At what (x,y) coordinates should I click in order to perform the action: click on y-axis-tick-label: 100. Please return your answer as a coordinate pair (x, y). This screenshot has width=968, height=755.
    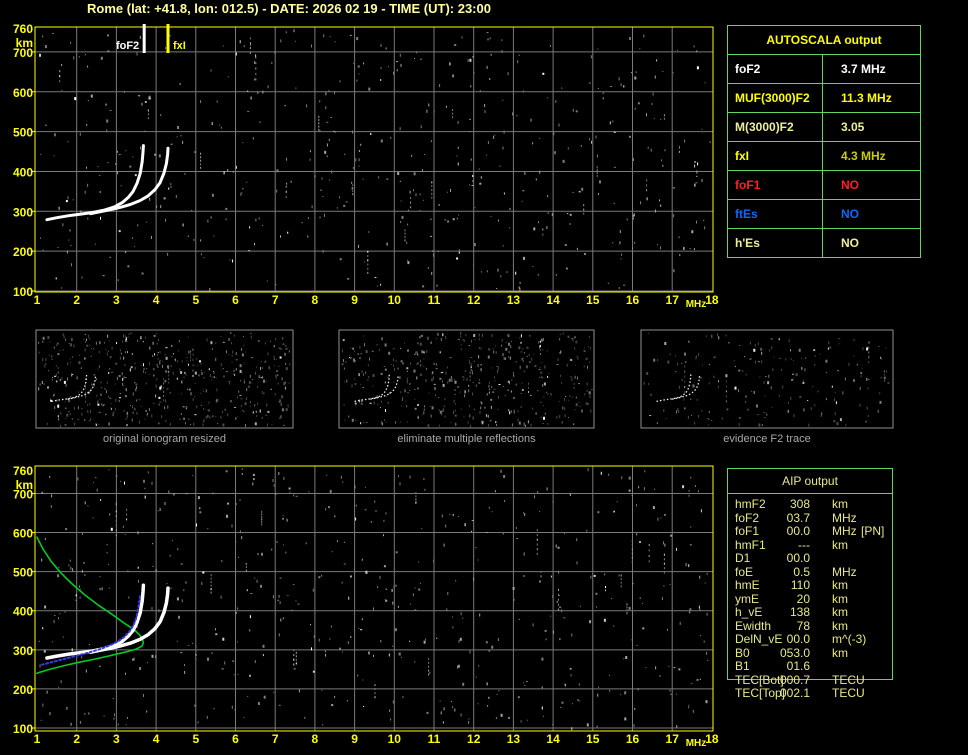
    Looking at the image, I should click on (23, 292).